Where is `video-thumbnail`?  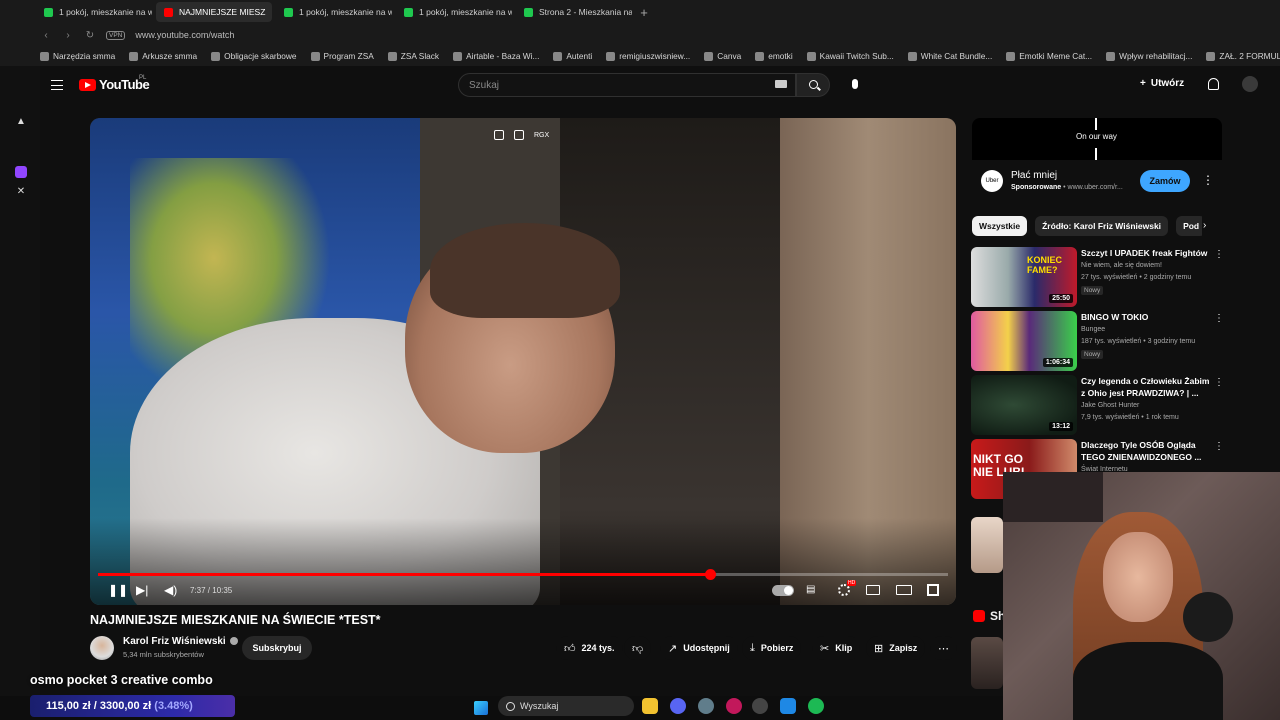
video-thumbnail is located at coordinates (987, 545).